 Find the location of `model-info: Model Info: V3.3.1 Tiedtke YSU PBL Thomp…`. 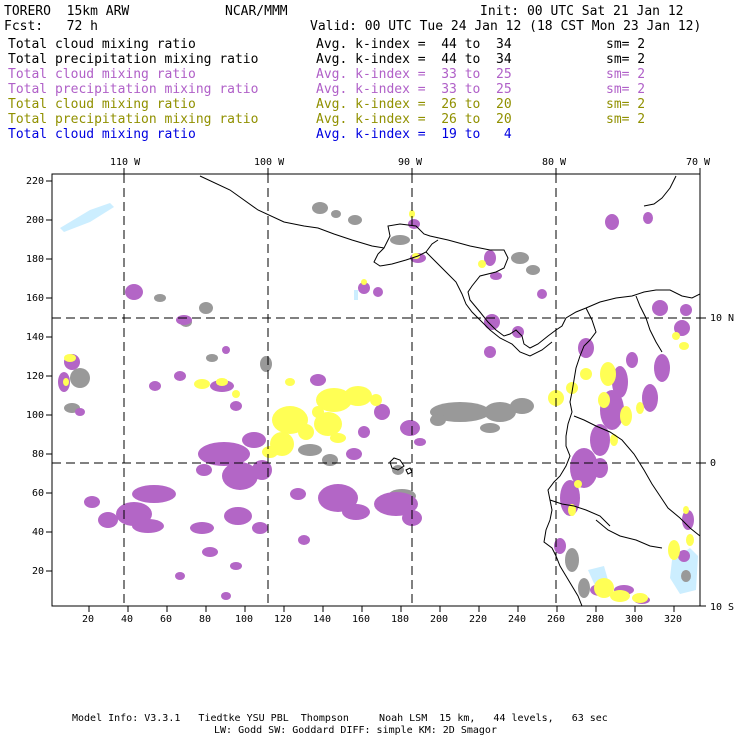

model-info: Model Info: V3.3.1 Tiedtke YSU PBL Thomp… is located at coordinates (340, 718).